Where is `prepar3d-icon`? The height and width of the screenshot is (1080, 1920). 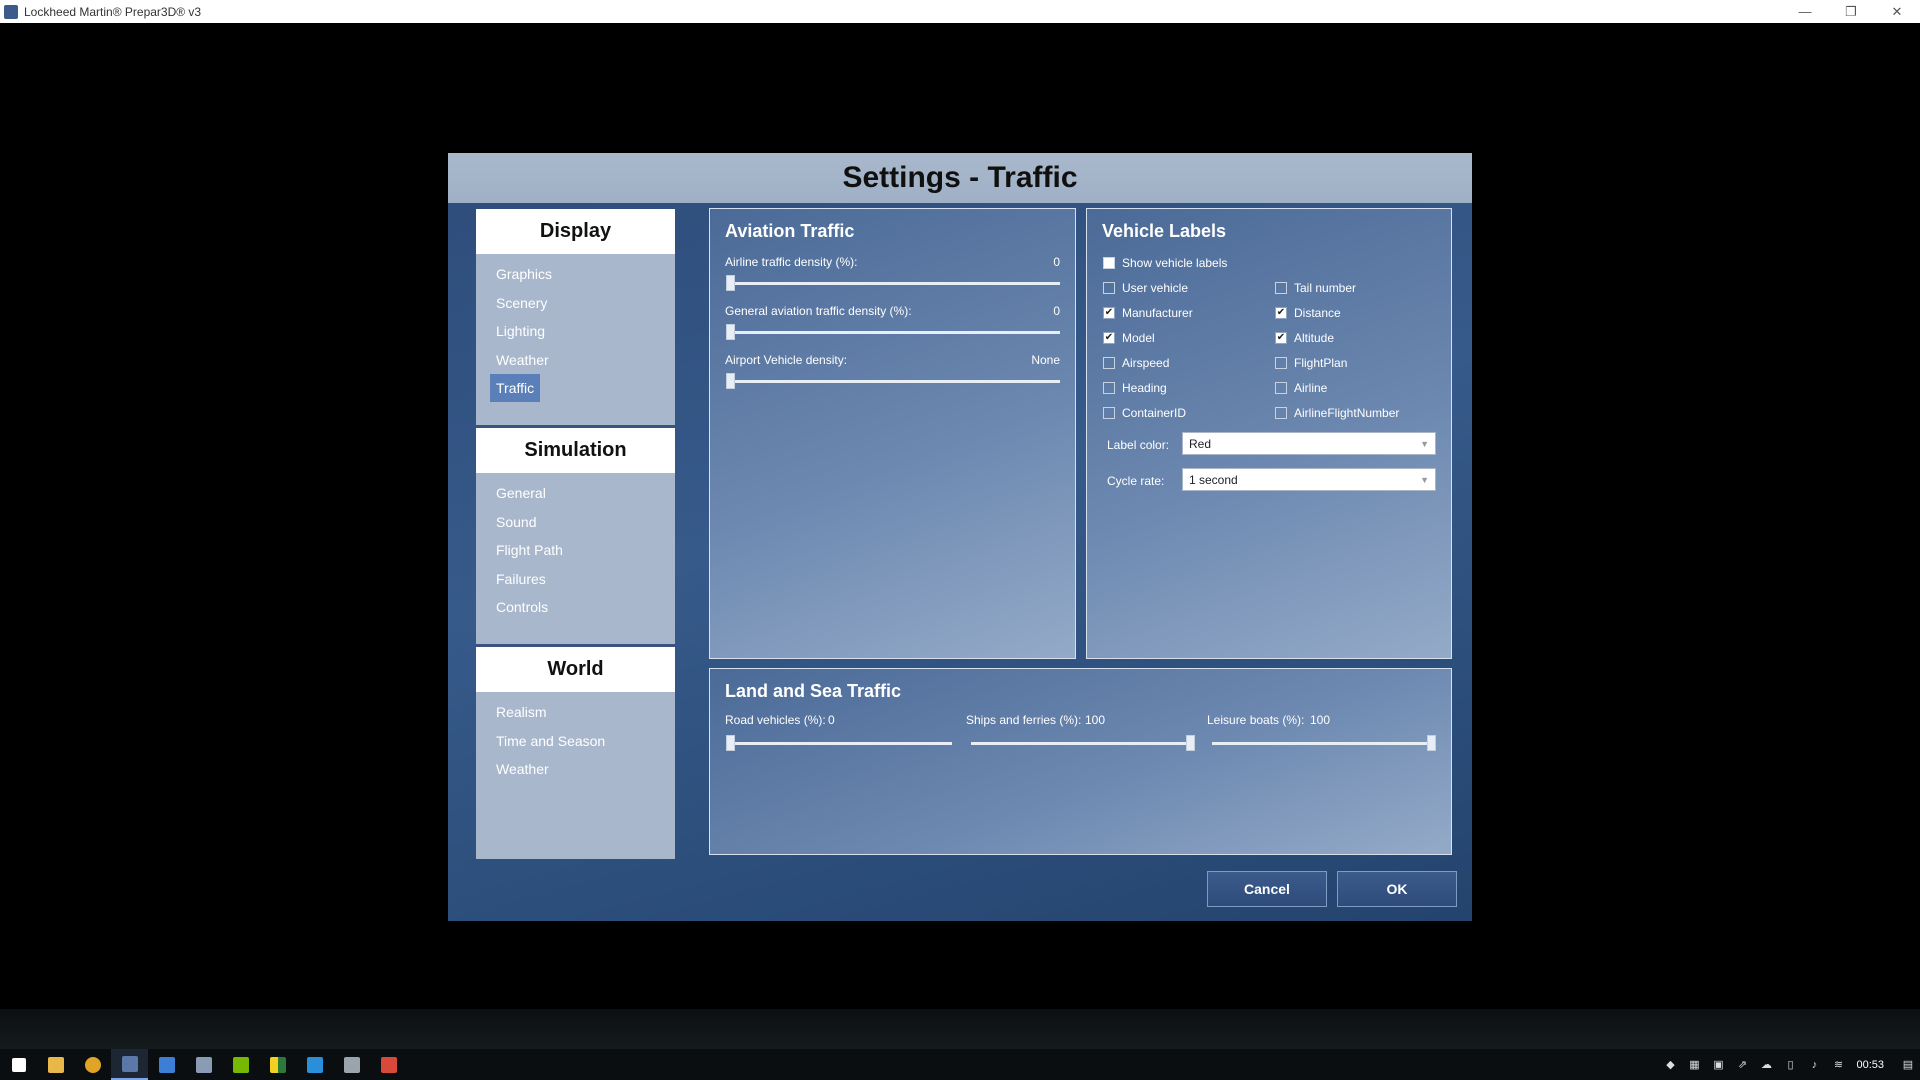
prepar3d-icon is located at coordinates (129, 1064).